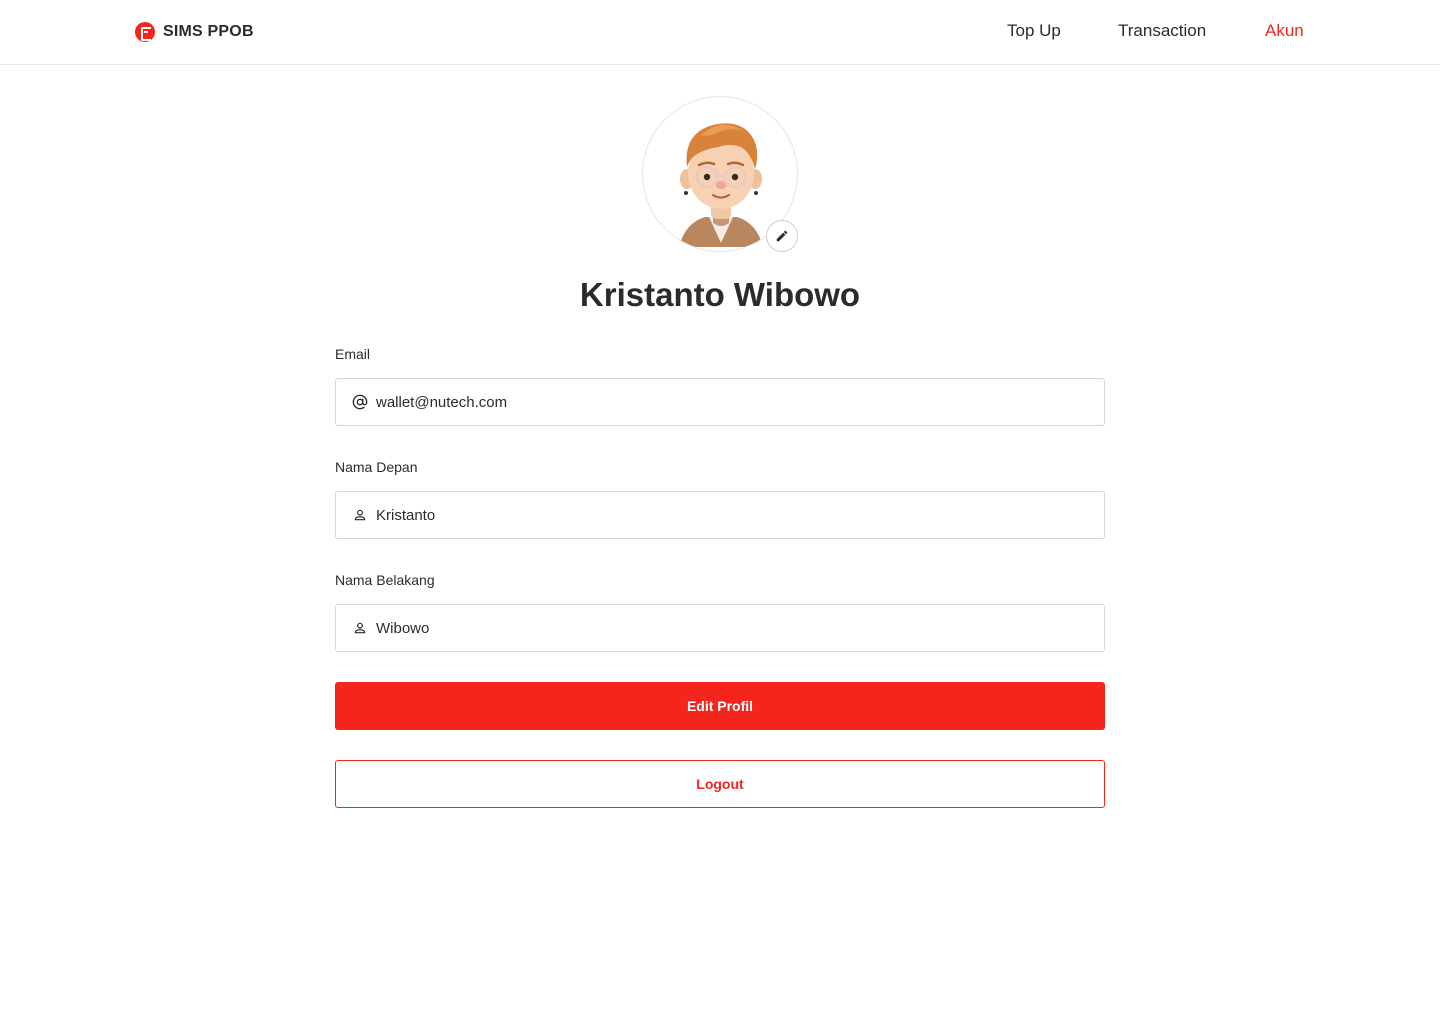 Image resolution: width=1440 pixels, height=1024 pixels. What do you see at coordinates (1034, 31) in the screenshot?
I see `nav-top-up: Top Up` at bounding box center [1034, 31].